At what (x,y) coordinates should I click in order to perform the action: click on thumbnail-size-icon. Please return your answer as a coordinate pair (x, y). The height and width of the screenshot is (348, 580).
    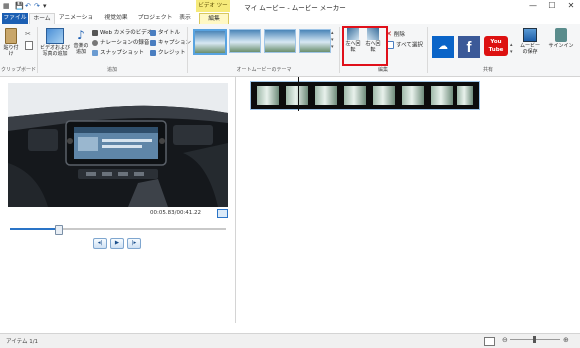
    Looking at the image, I should click on (489, 341).